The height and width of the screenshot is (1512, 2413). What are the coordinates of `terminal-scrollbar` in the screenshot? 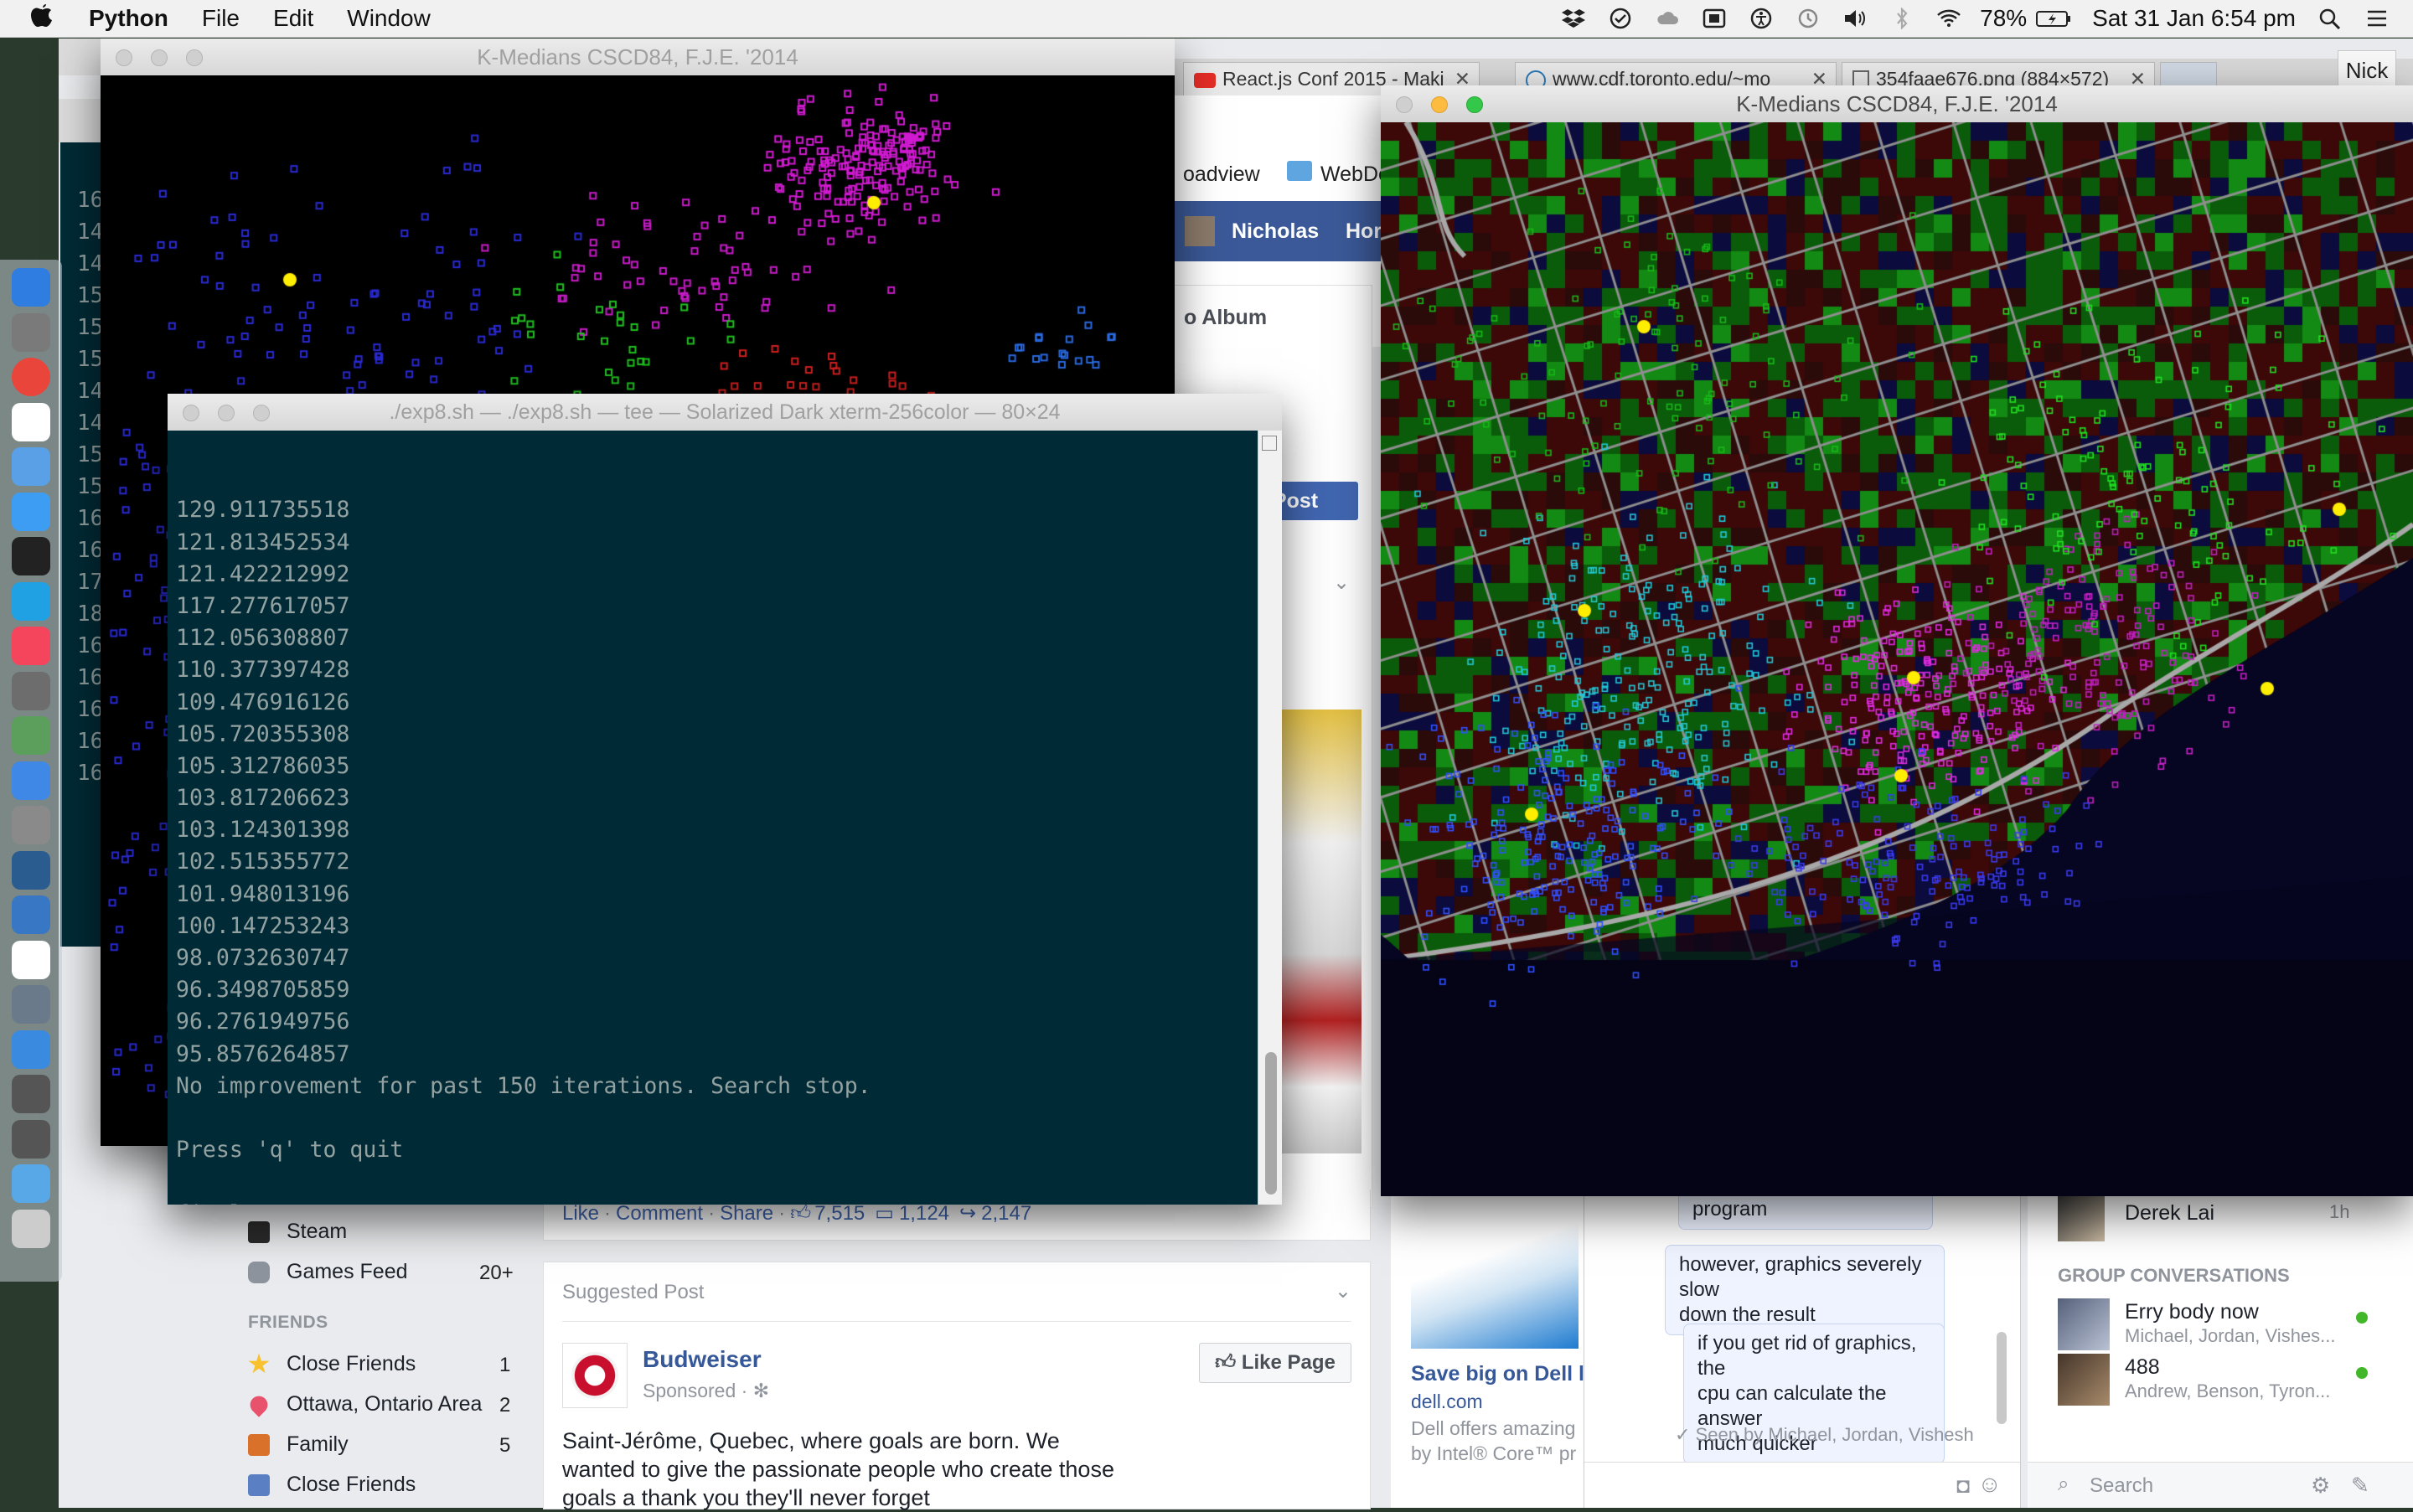 It's located at (1270, 818).